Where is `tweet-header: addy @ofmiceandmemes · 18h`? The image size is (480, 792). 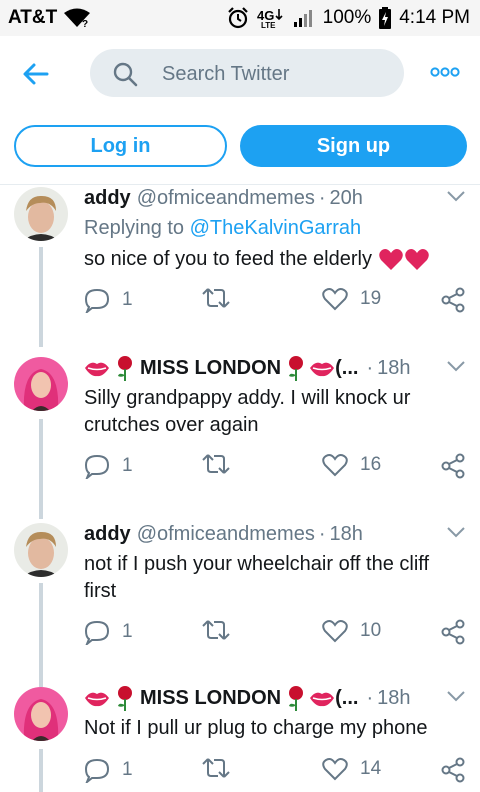
tweet-header: addy @ofmiceandmemes · 18h is located at coordinates (223, 534).